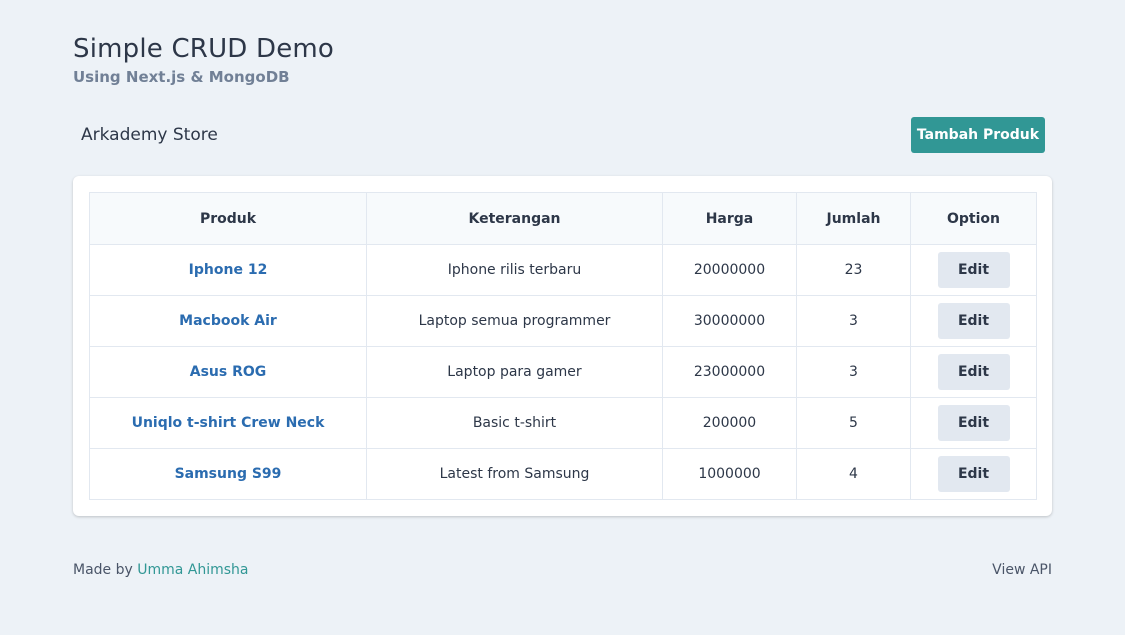  Describe the element at coordinates (978, 135) in the screenshot. I see `add-product-button: Tambah Produk` at that location.